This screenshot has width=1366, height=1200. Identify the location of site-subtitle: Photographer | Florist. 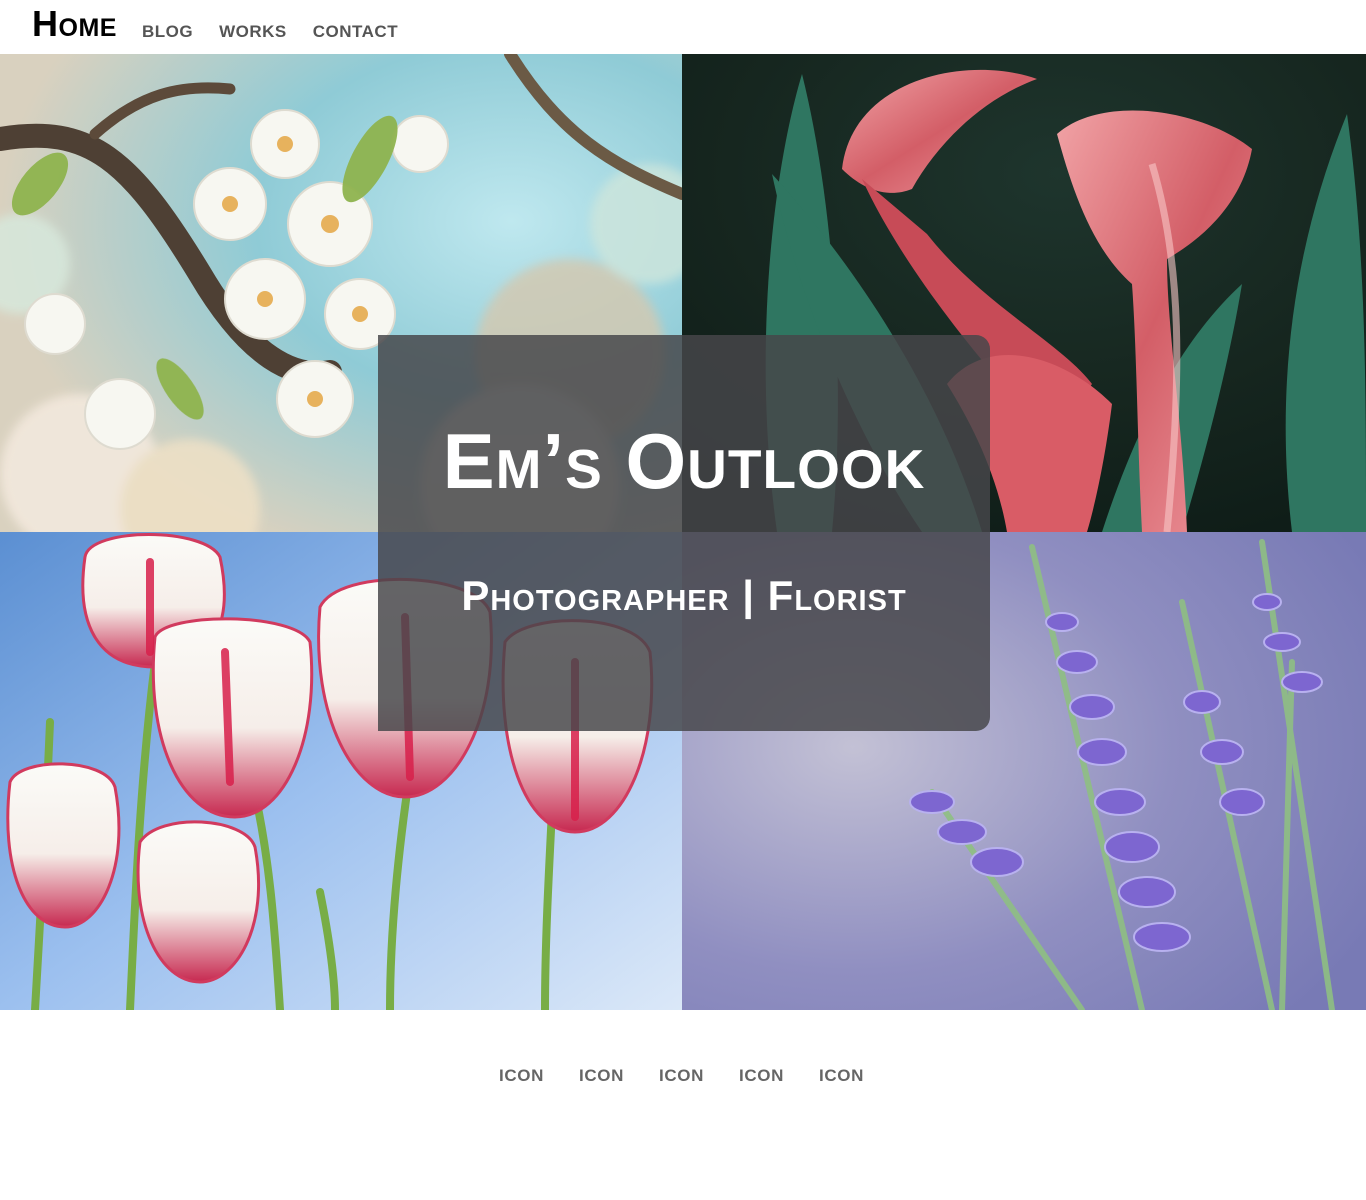
(684, 595).